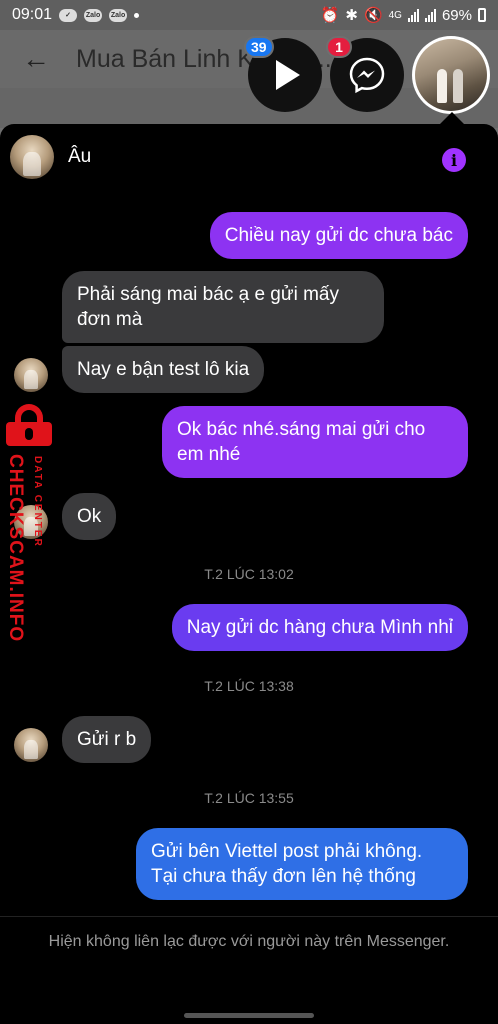 This screenshot has height=1024, width=498. I want to click on chat-head-pointer, so click(452, 118).